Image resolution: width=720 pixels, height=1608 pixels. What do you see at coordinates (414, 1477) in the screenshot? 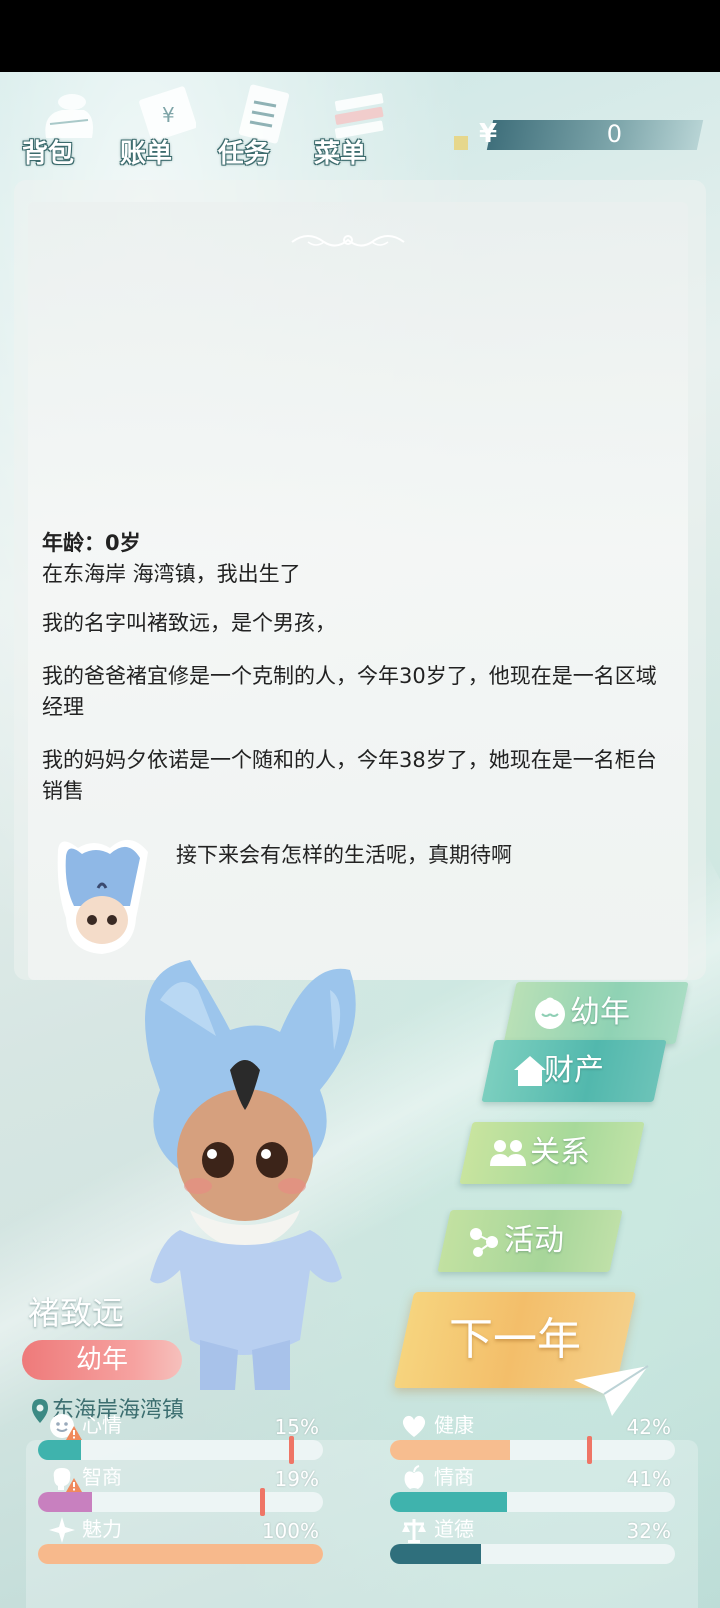
I see `apple-icon` at bounding box center [414, 1477].